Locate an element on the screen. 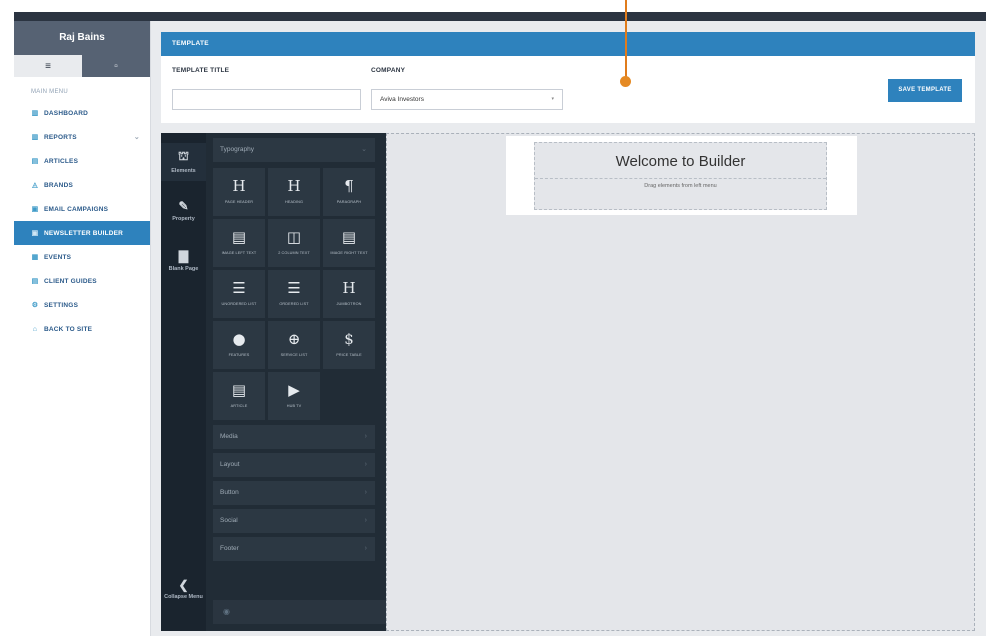  pencil-icon: ✎ is located at coordinates (183, 206).